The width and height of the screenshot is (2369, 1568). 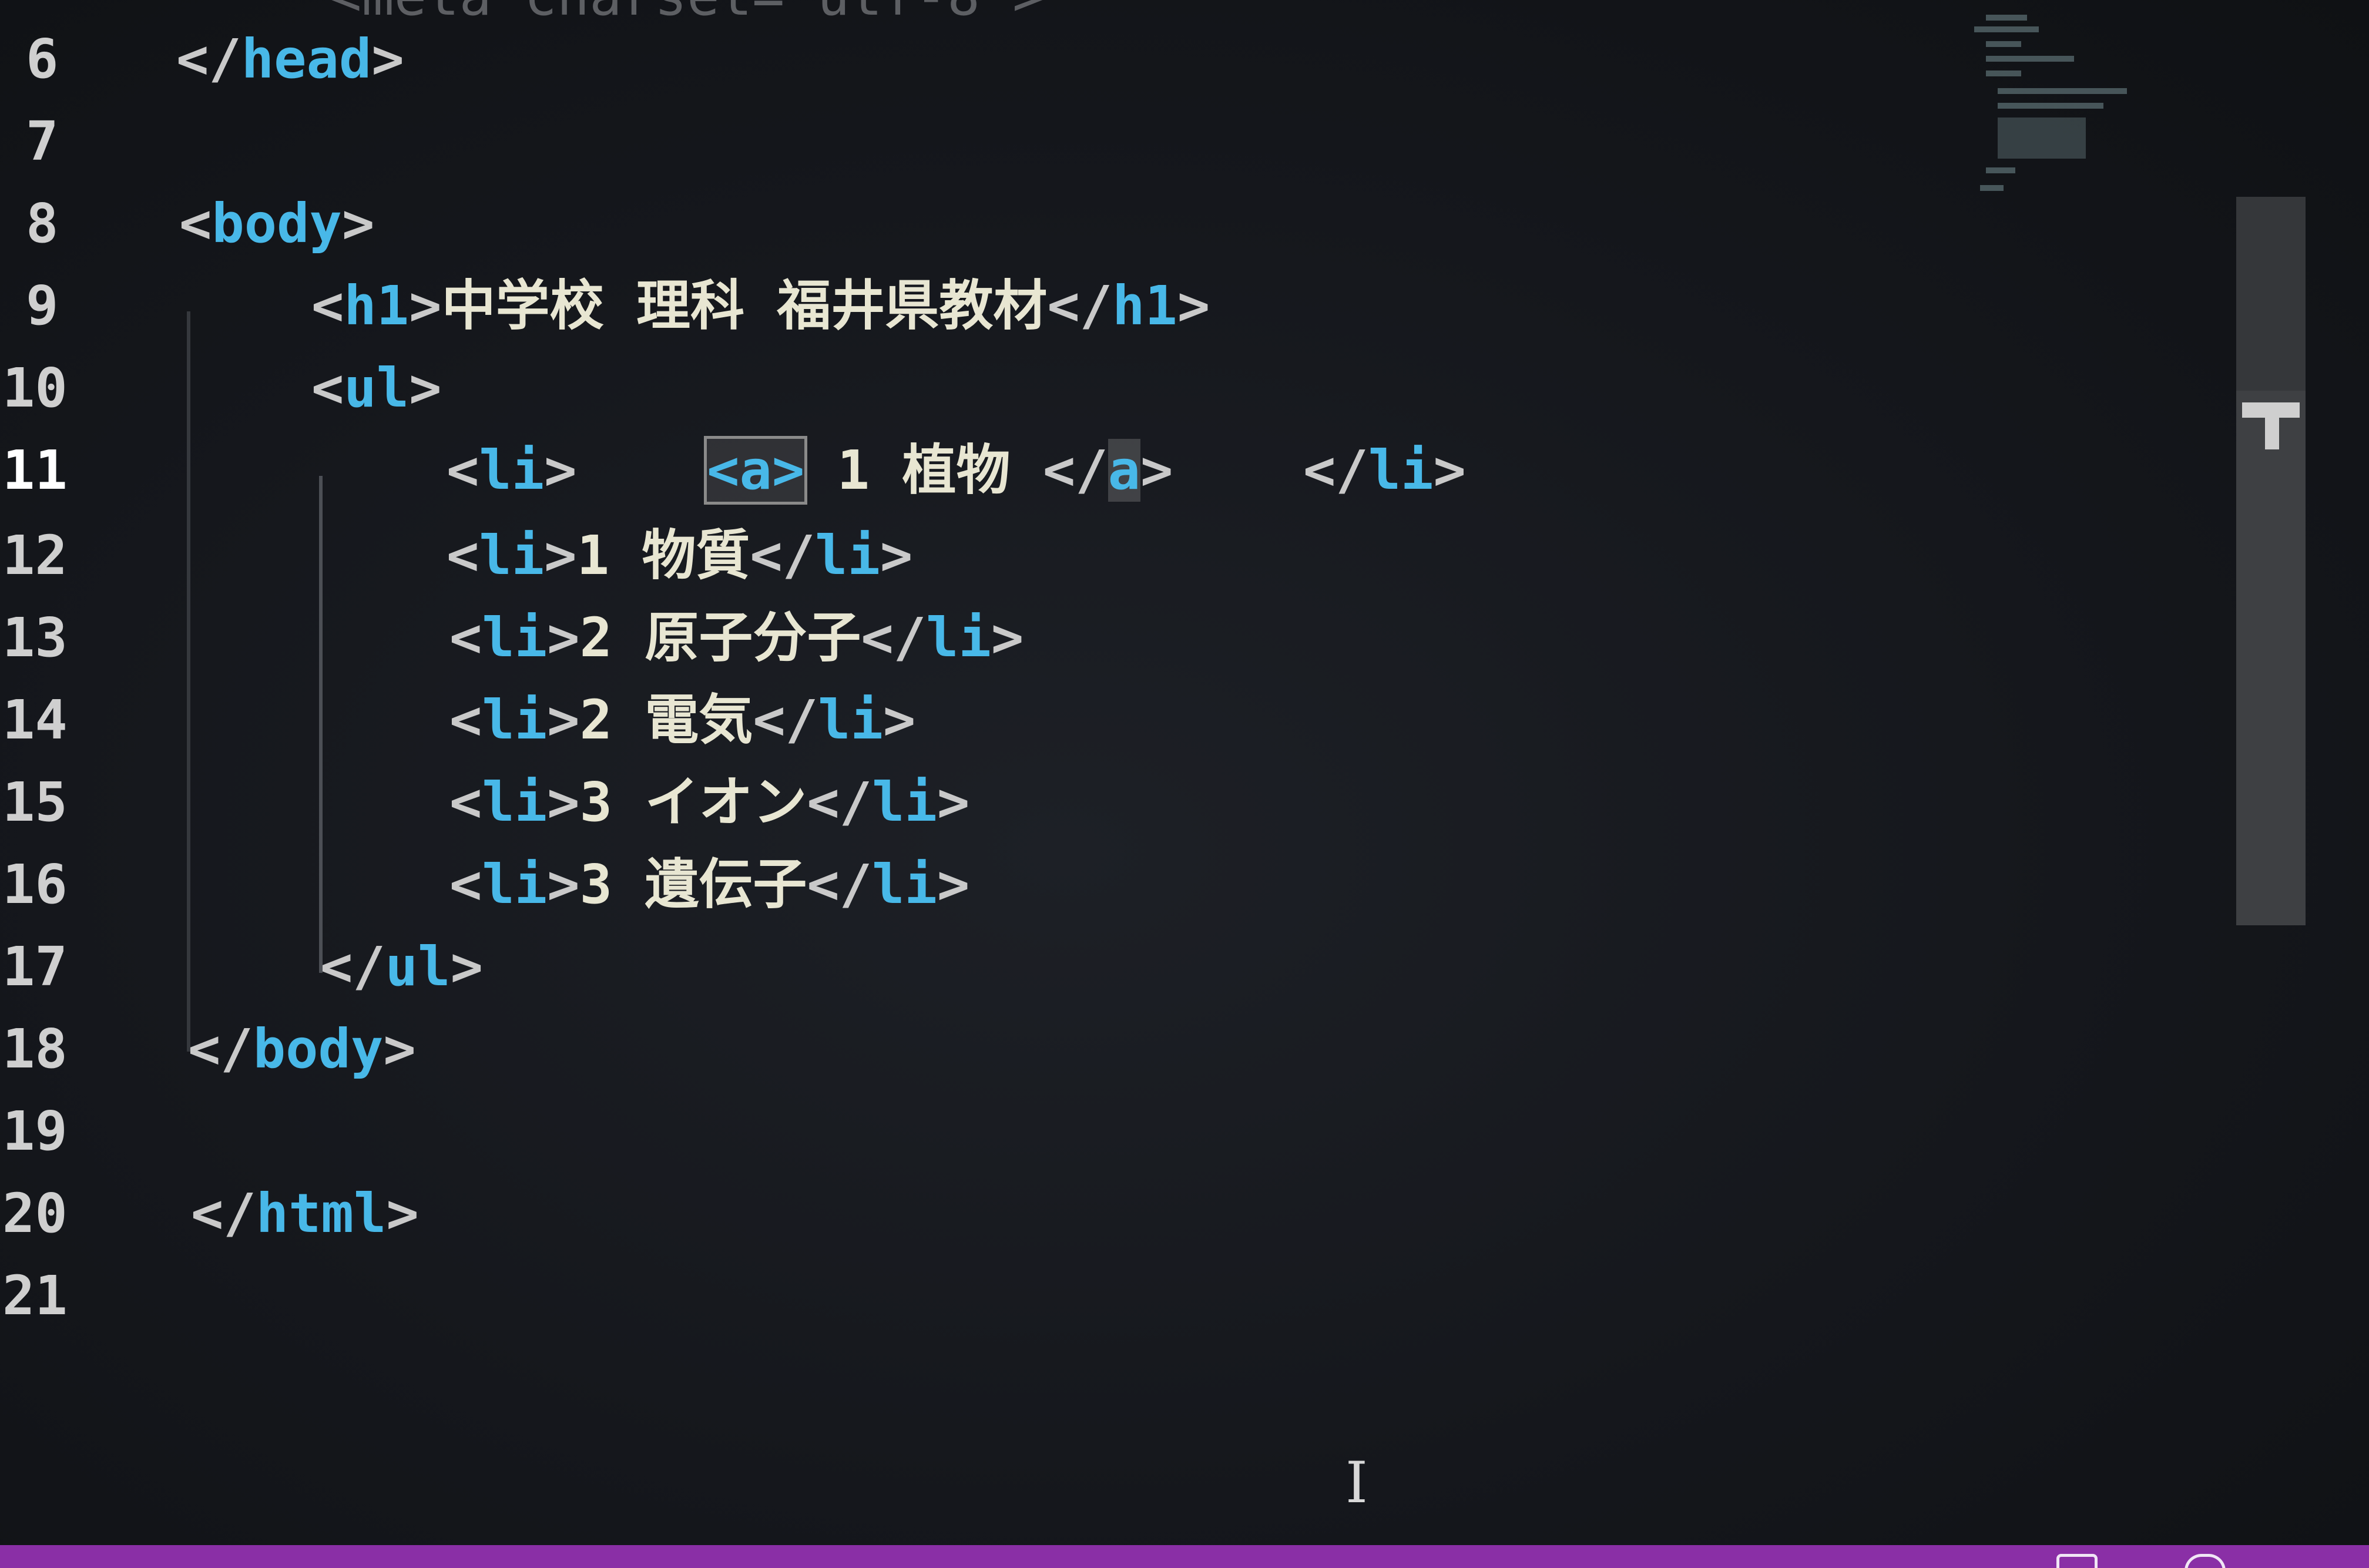 What do you see at coordinates (744, 305) in the screenshot?
I see `text-content: 中学校 理科 福井県教材` at bounding box center [744, 305].